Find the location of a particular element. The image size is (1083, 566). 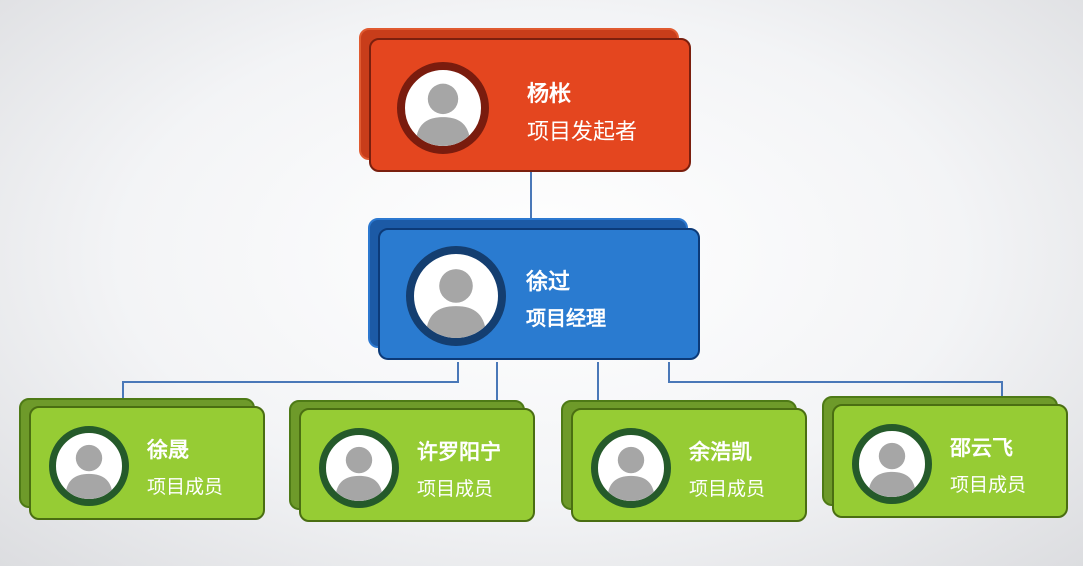

card-body: 余浩凯 项目成员 is located at coordinates (689, 465).